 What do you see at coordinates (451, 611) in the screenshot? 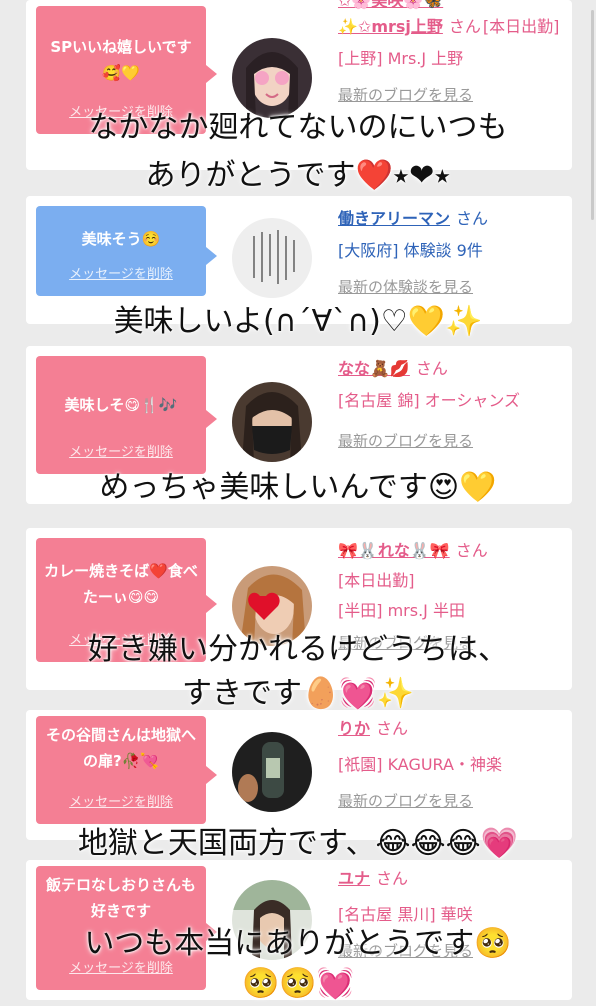
I see `shop-name: [半田] mrs.J 半田` at bounding box center [451, 611].